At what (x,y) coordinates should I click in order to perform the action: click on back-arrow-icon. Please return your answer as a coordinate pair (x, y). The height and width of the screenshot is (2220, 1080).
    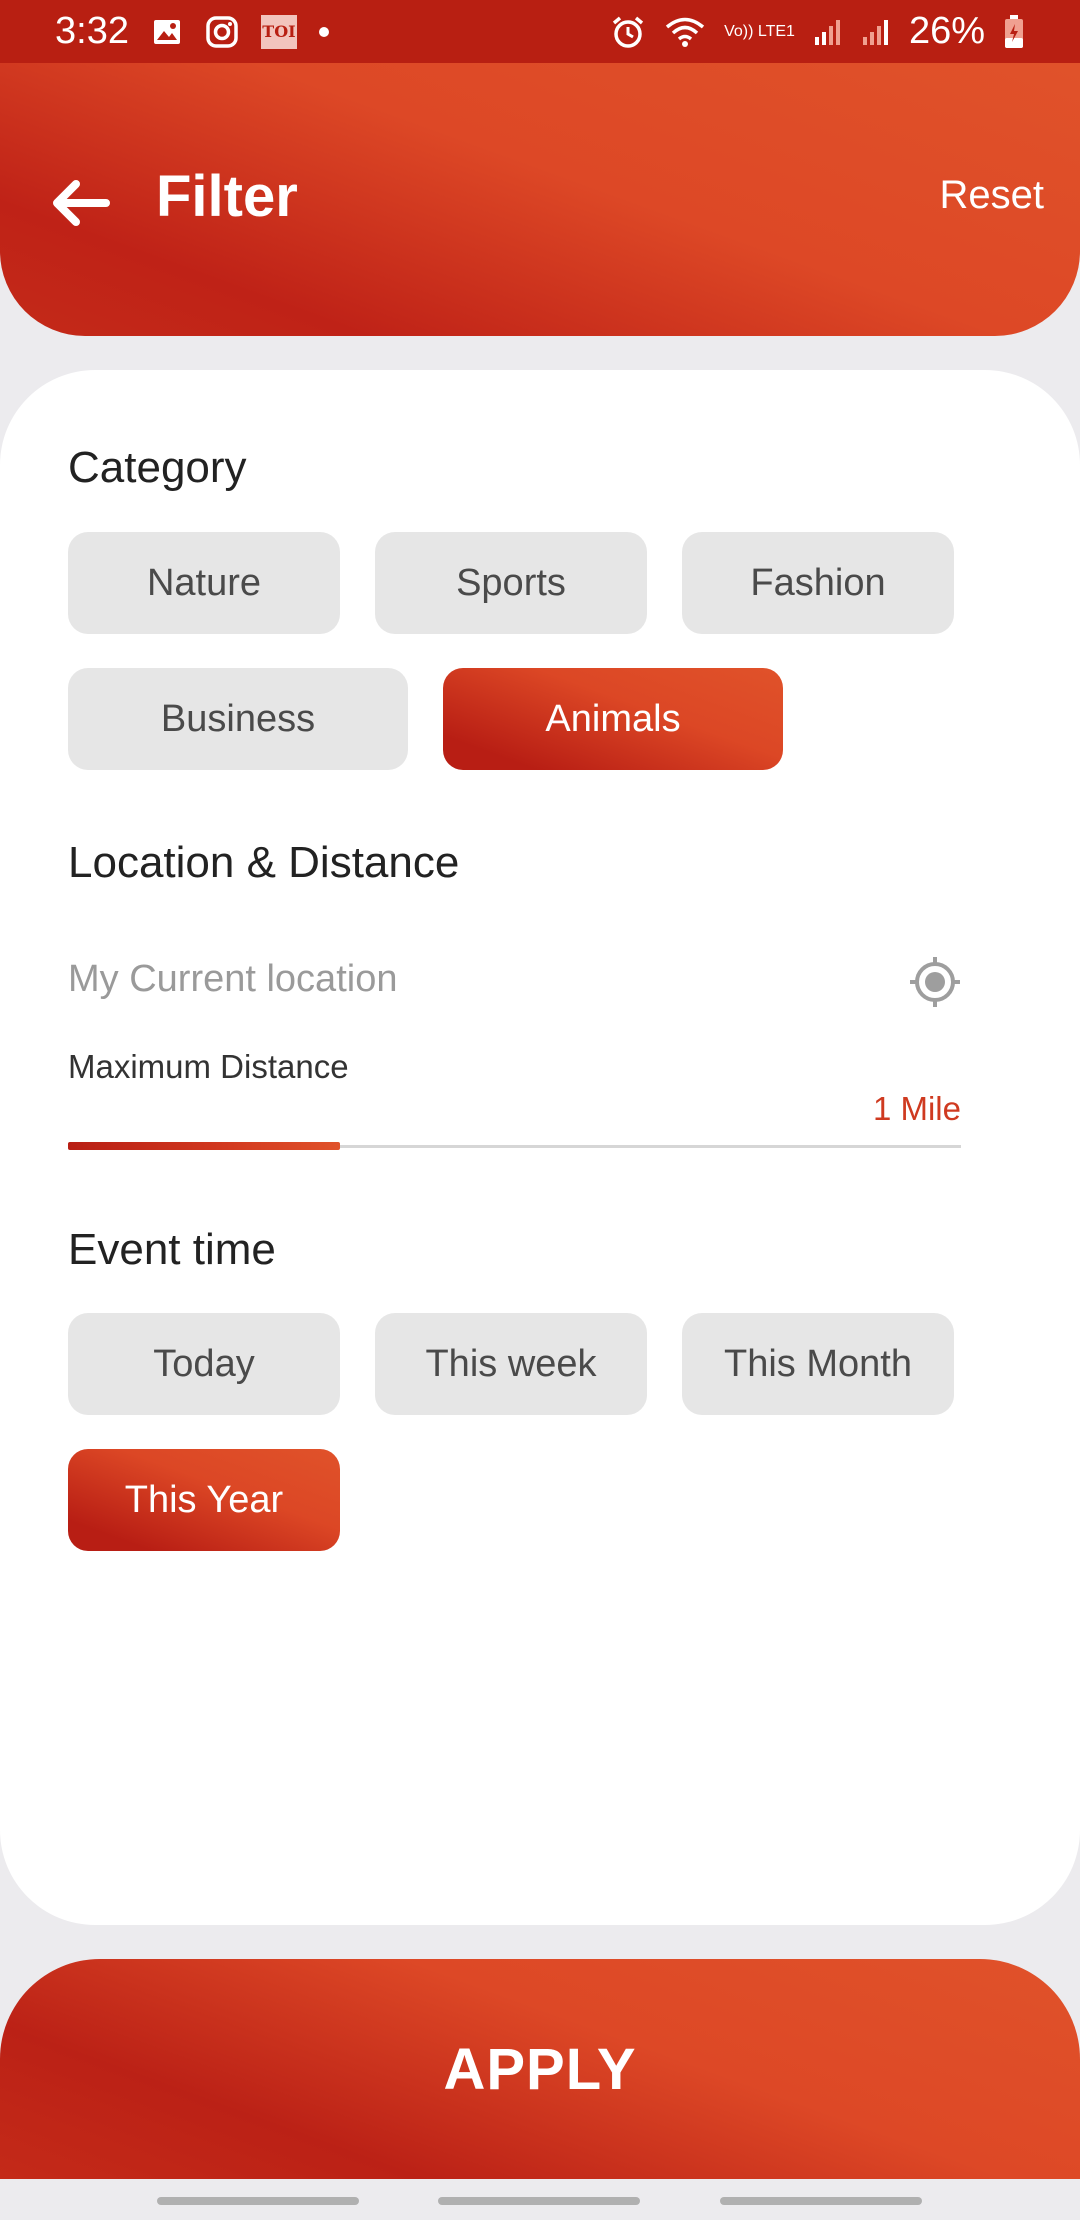
    Looking at the image, I should click on (81, 203).